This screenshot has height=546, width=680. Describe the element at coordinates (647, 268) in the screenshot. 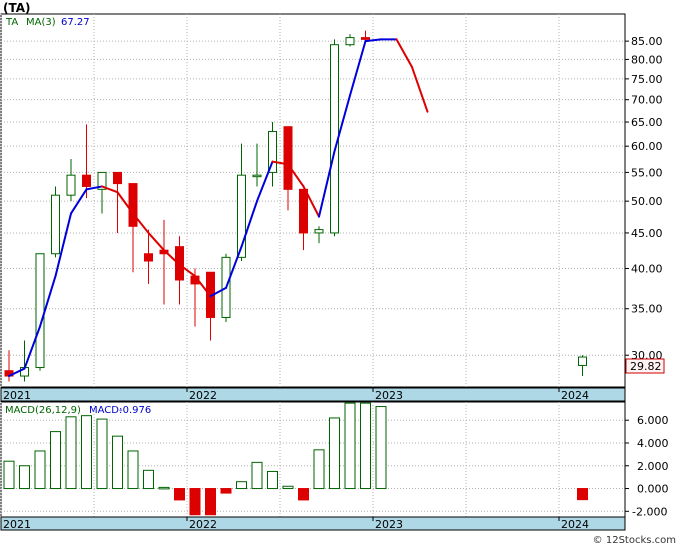

I see `price-y-tick-label: 40.00` at that location.